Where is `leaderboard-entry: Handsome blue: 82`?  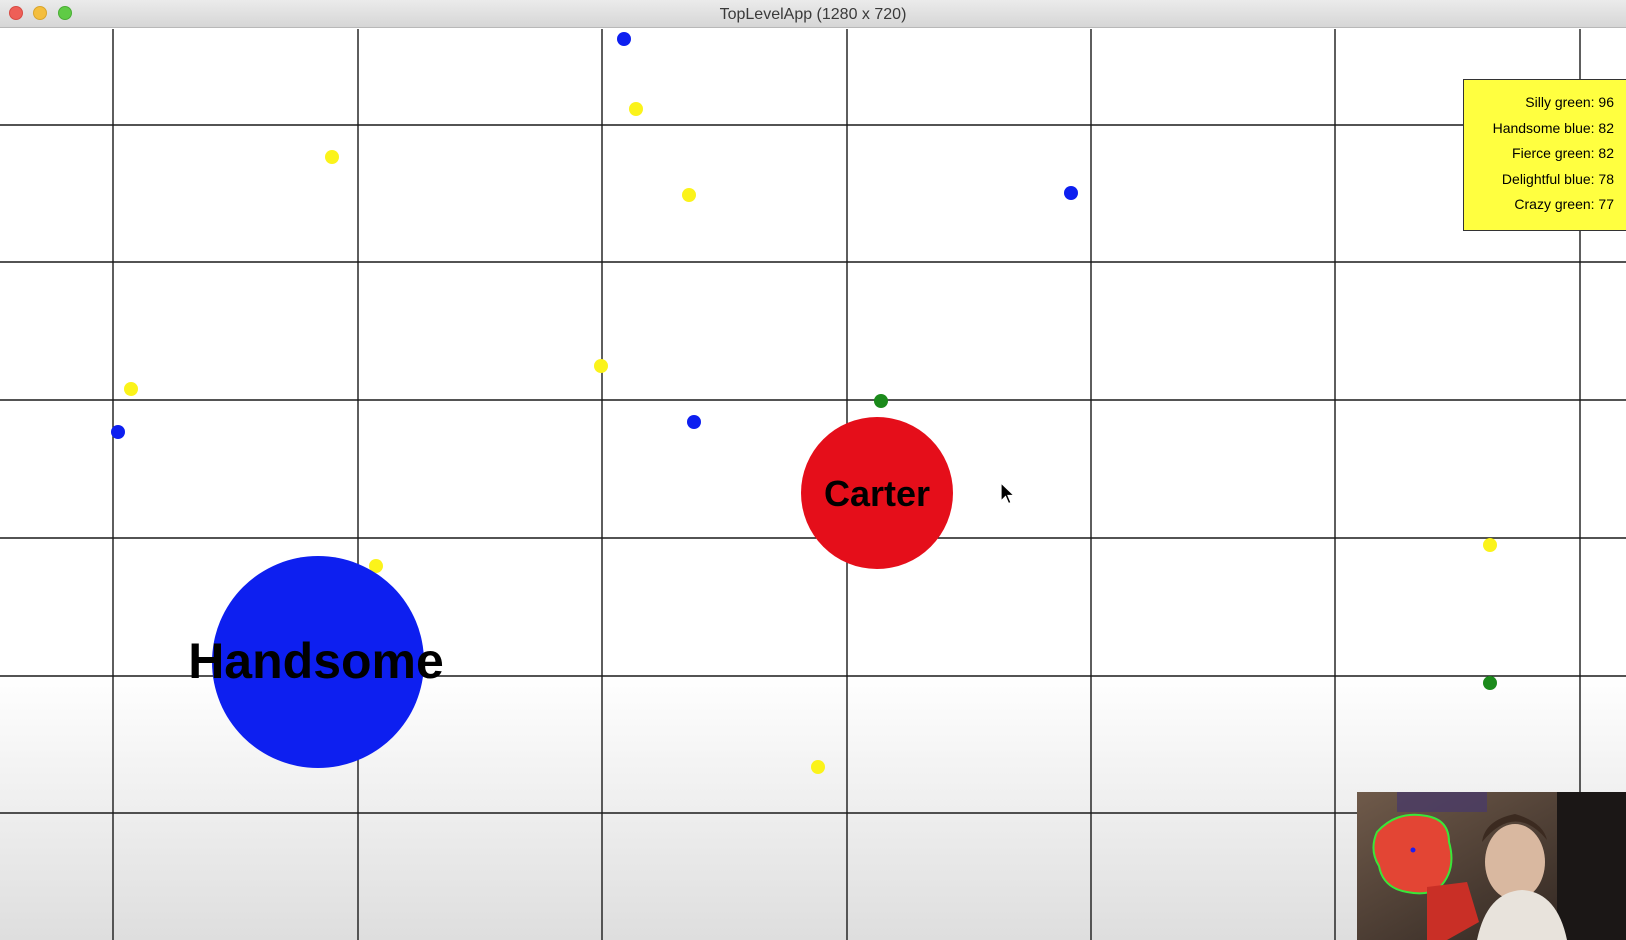
leaderboard-entry: Handsome blue: 82 is located at coordinates (1553, 127).